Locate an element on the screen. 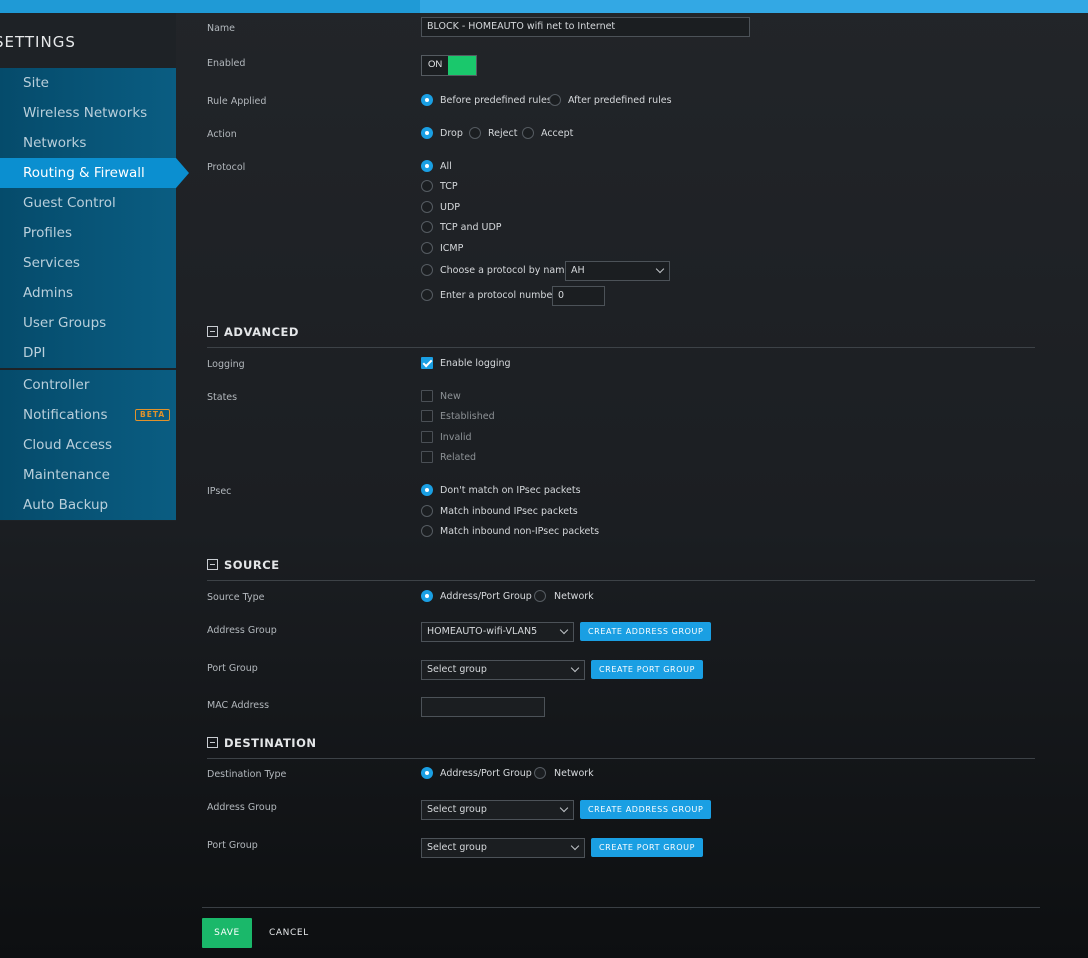 This screenshot has height=958, width=1088. destination-port-group-select: Select group is located at coordinates (503, 848).